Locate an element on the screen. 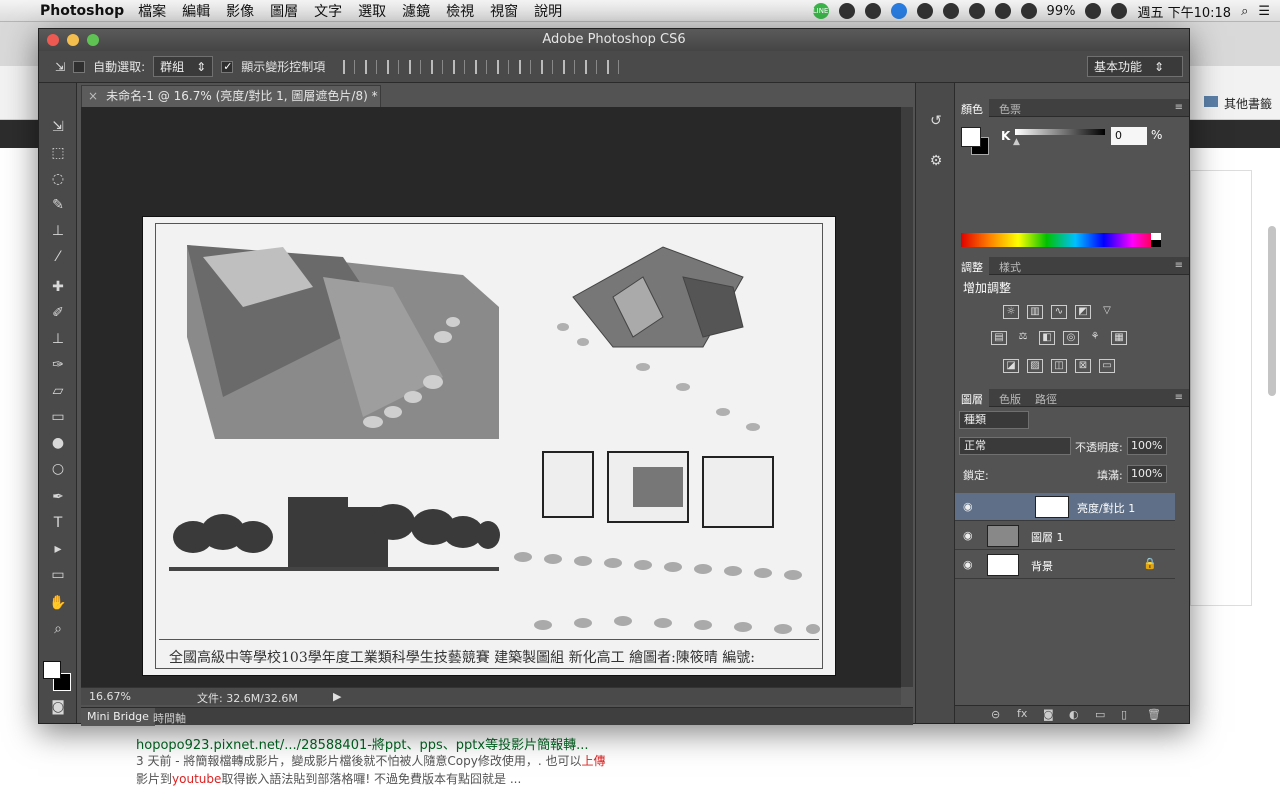  invert-icon: ◪ is located at coordinates (1011, 366).